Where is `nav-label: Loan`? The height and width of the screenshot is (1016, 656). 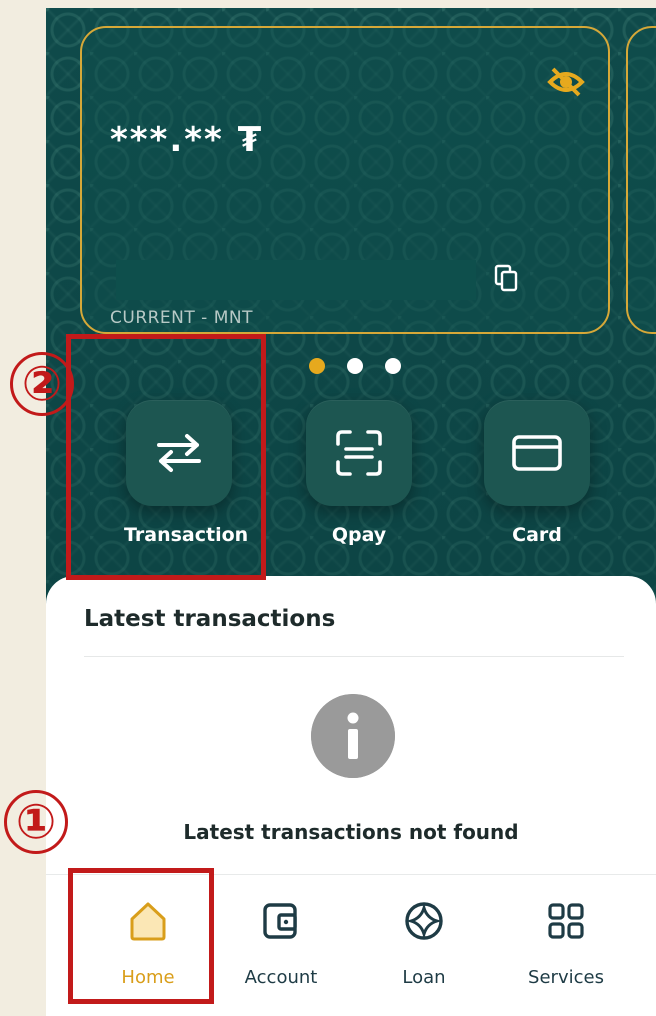 nav-label: Loan is located at coordinates (424, 977).